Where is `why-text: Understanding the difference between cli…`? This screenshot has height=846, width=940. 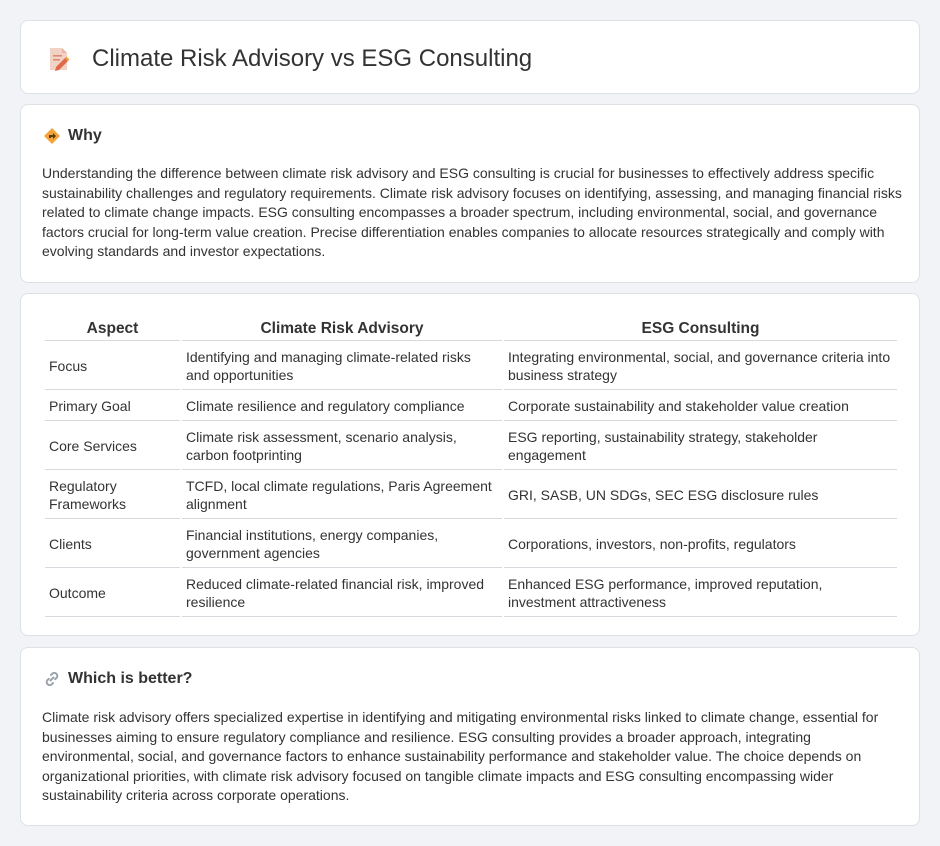
why-text: Understanding the difference between cli… is located at coordinates (472, 212).